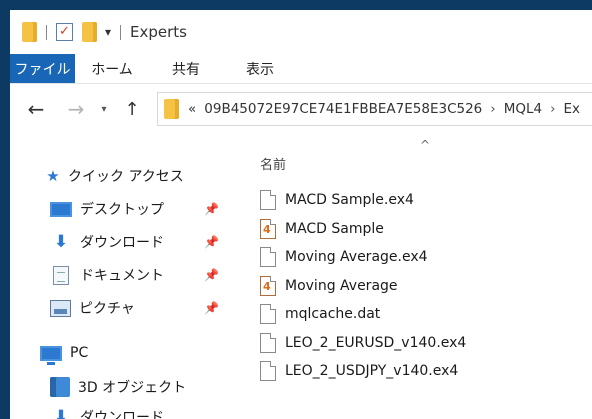 The height and width of the screenshot is (419, 592). I want to click on pc-icon, so click(51, 355).